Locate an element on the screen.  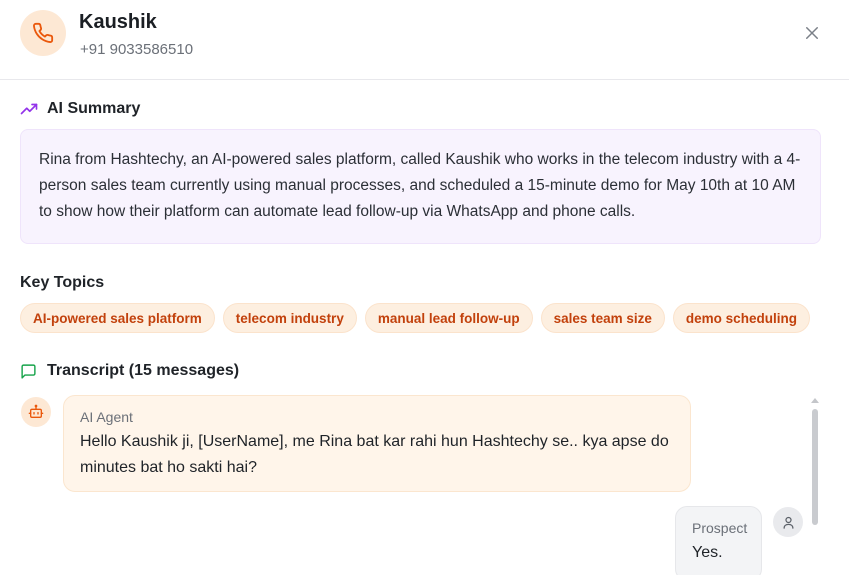
key-topics-title: Key Topics is located at coordinates (62, 282).